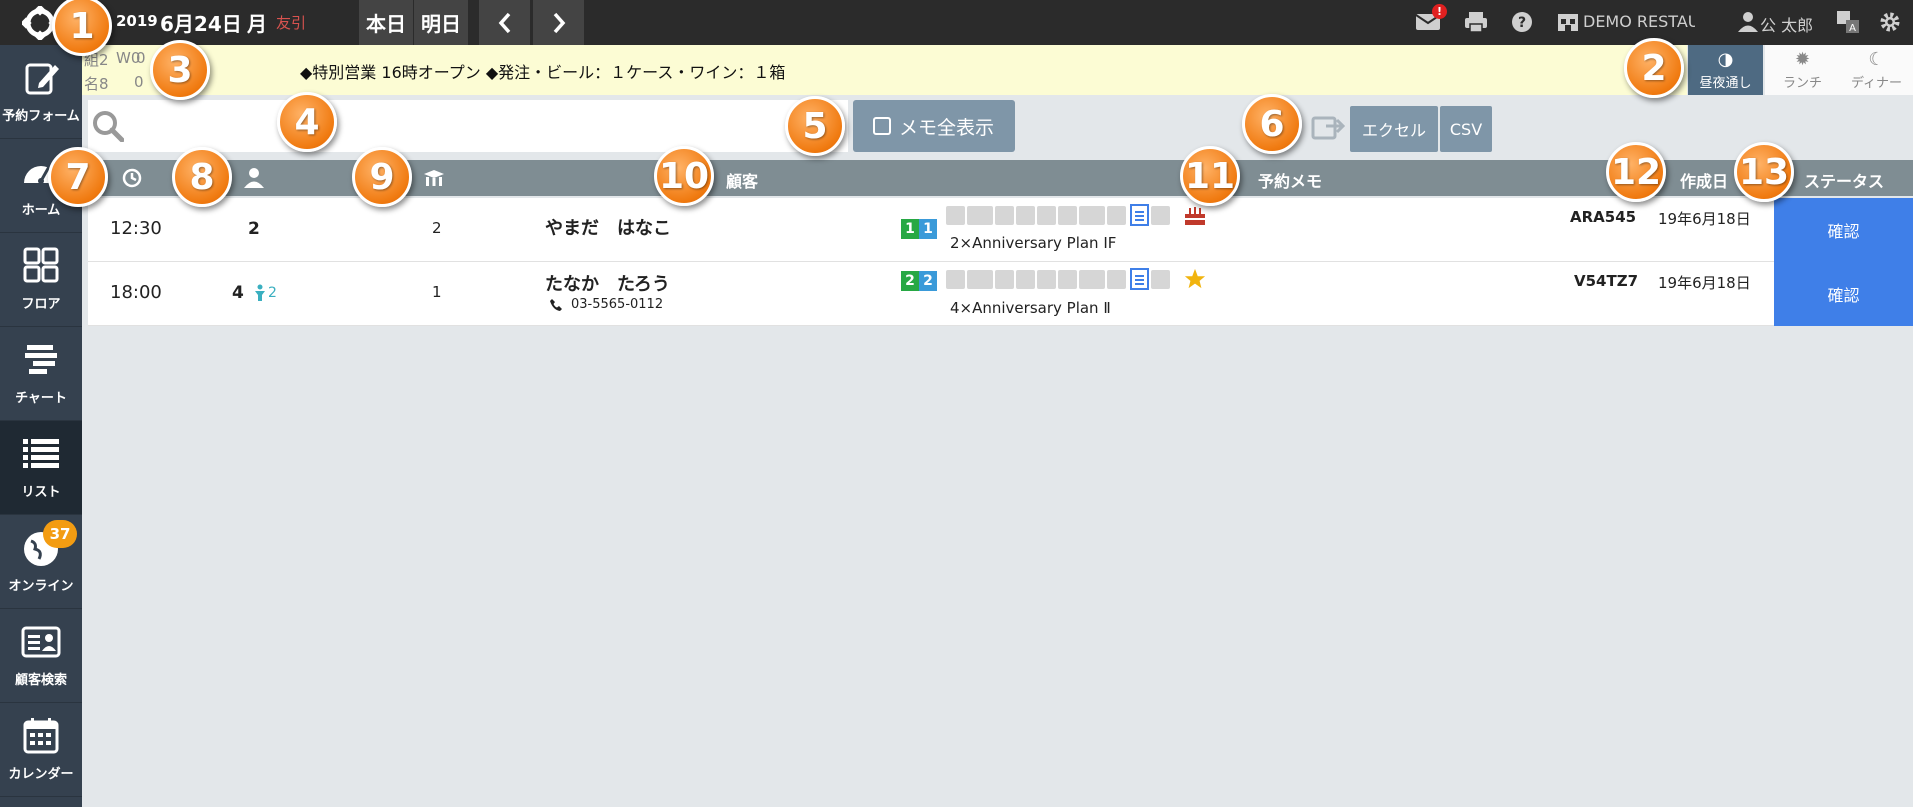 The height and width of the screenshot is (807, 1913). What do you see at coordinates (1076, 279) in the screenshot?
I see `attribute-icons` at bounding box center [1076, 279].